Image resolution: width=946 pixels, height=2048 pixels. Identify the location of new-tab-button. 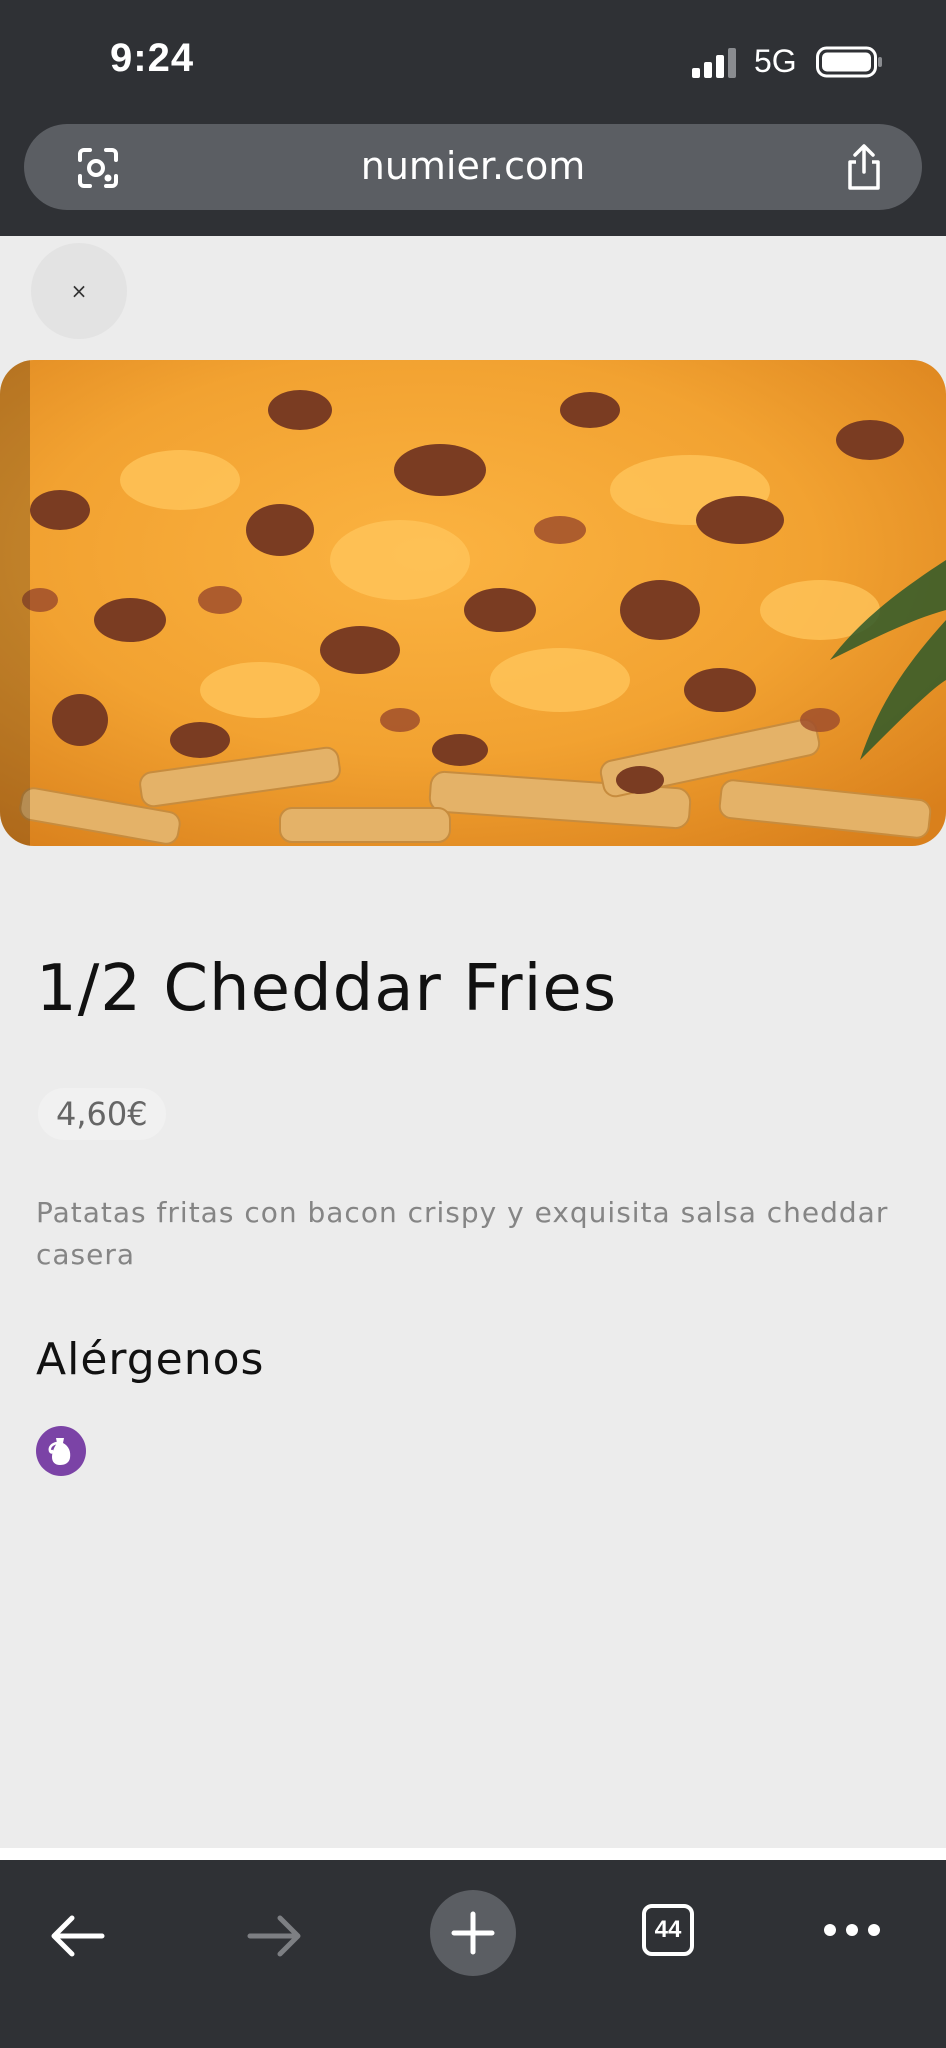
(473, 1933).